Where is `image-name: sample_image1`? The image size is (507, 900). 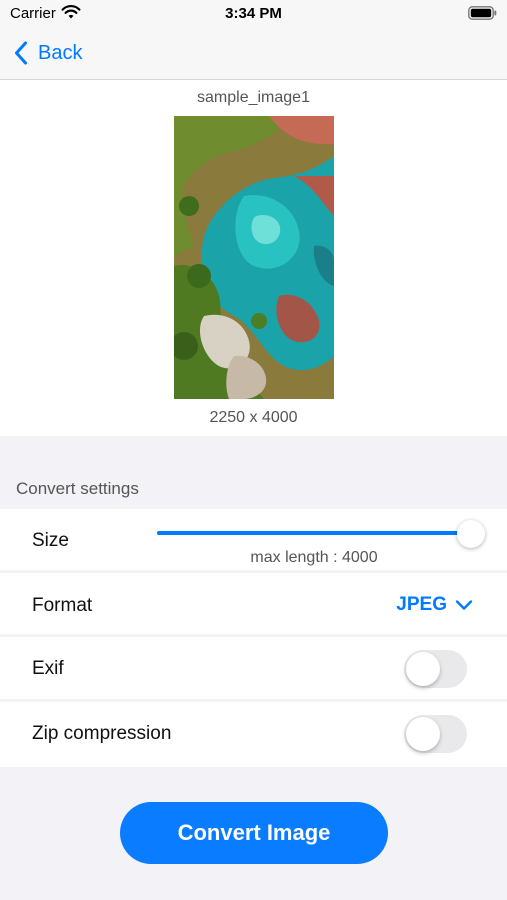 image-name: sample_image1 is located at coordinates (253, 97).